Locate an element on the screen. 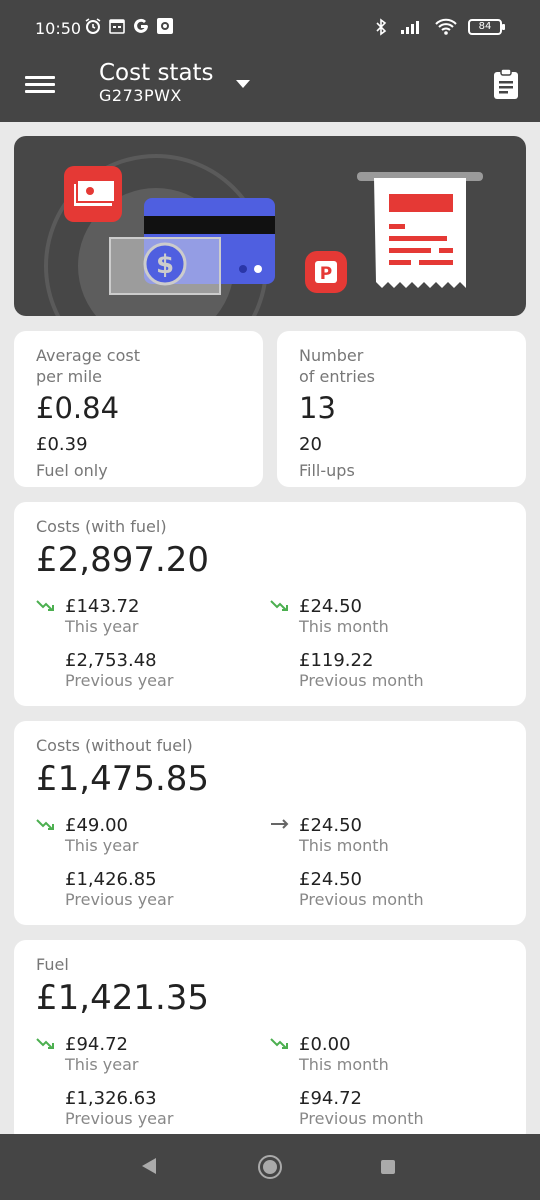 The image size is (540, 1200). entries-card: Number of entries 13 20 Fill-ups is located at coordinates (401, 409).